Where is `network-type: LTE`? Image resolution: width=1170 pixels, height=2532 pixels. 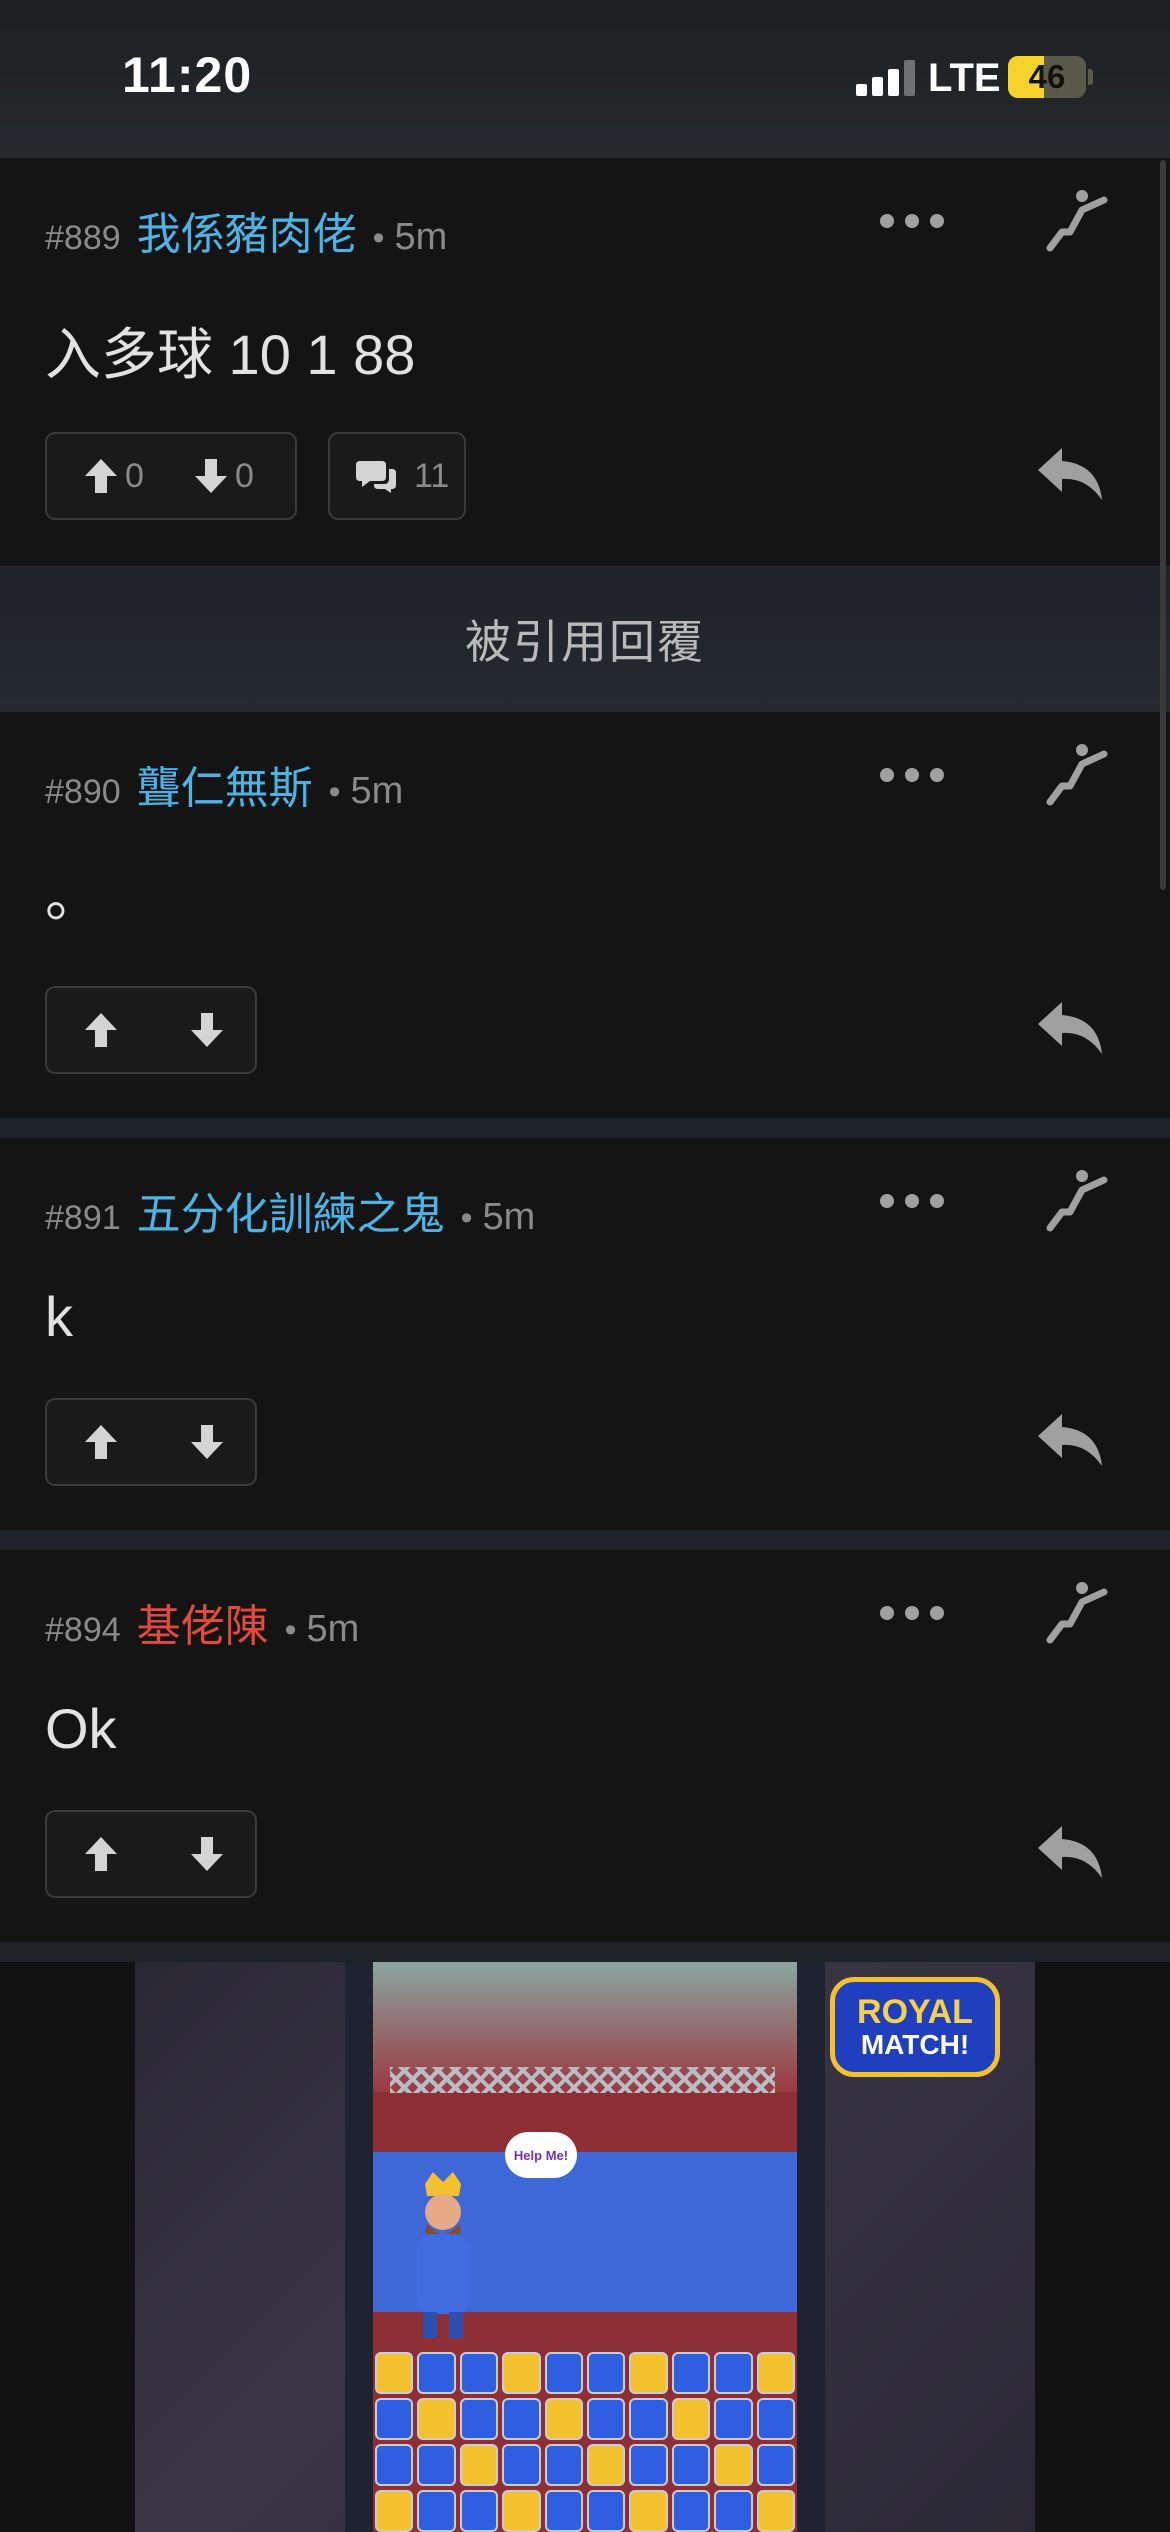 network-type: LTE is located at coordinates (964, 78).